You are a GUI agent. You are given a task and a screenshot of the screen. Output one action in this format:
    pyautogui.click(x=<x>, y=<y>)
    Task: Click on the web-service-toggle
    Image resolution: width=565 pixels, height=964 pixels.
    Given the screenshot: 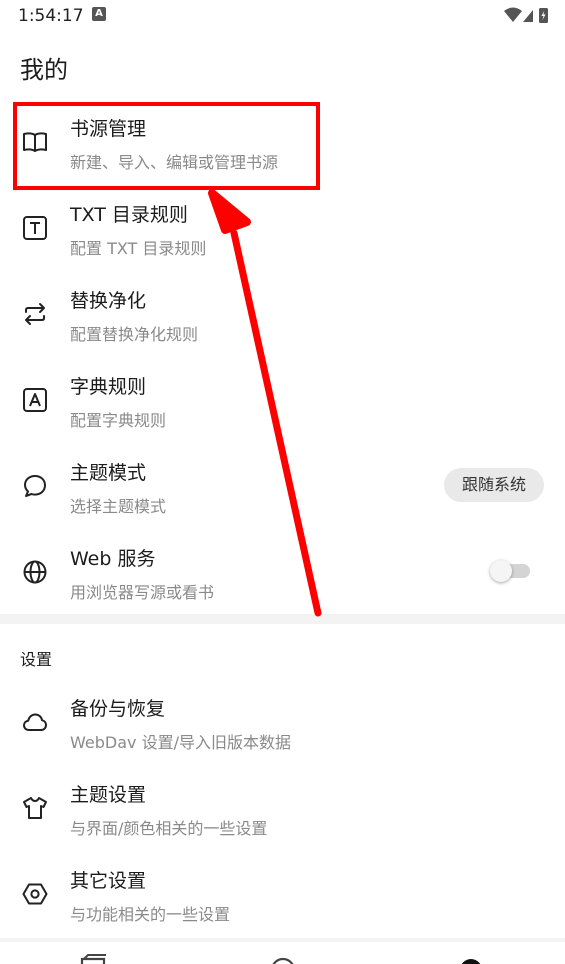 What is the action you would take?
    pyautogui.click(x=511, y=571)
    